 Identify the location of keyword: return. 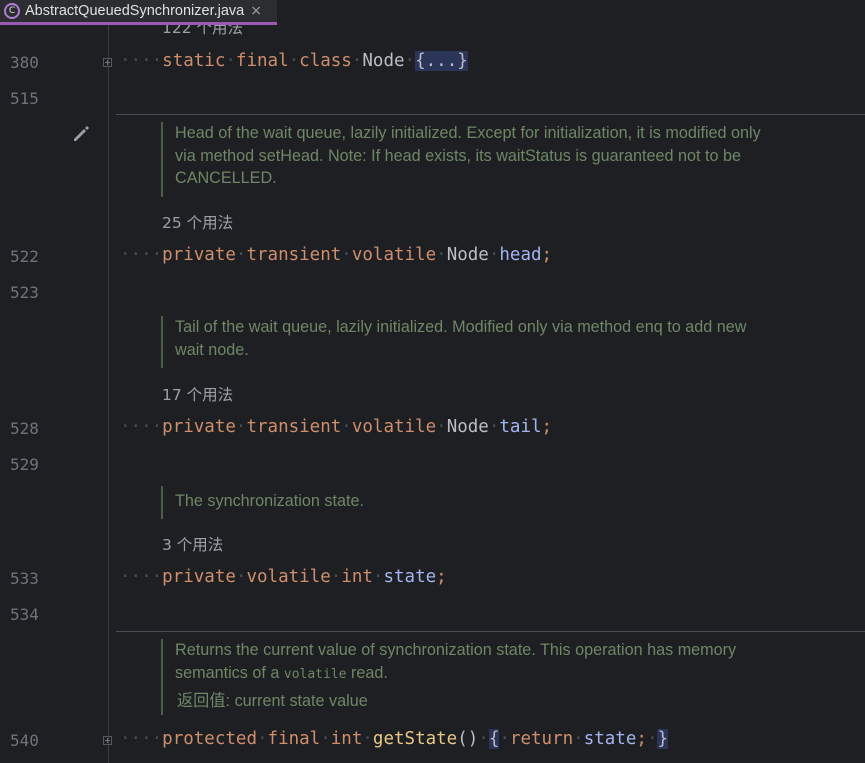
(541, 739).